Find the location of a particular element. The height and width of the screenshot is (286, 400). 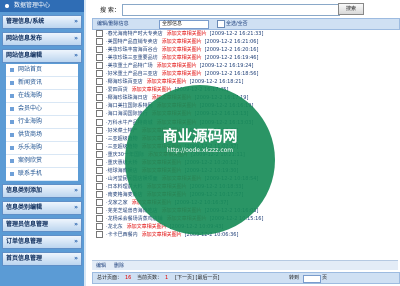

watermark-url: http://oode.xkzzz.com is located at coordinates (200, 150).